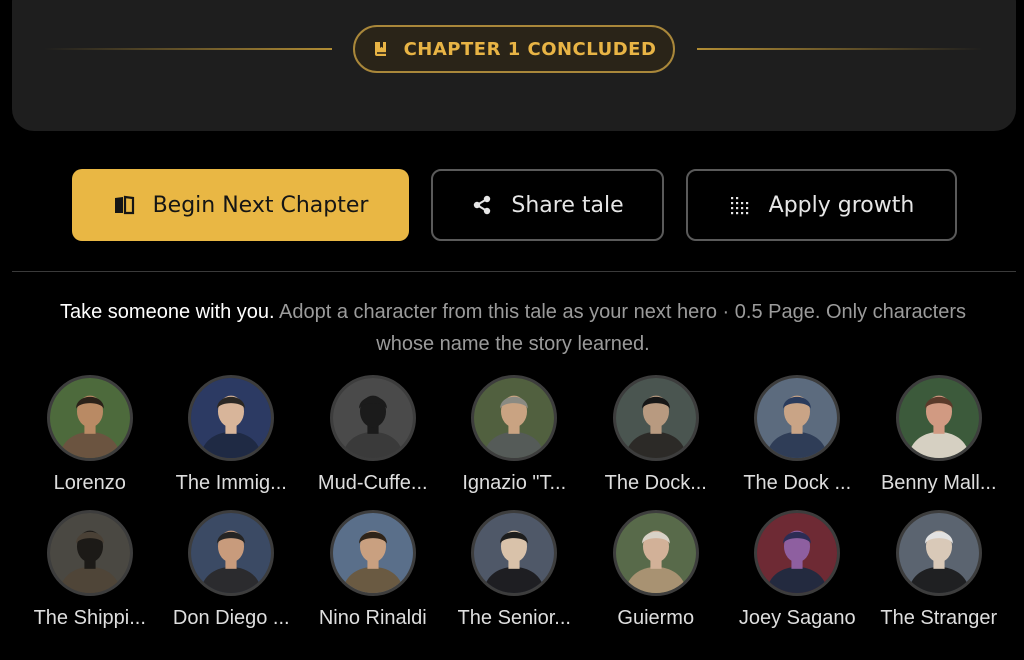 The width and height of the screenshot is (1024, 660). Describe the element at coordinates (840, 49) in the screenshot. I see `divider-rule-right` at that location.